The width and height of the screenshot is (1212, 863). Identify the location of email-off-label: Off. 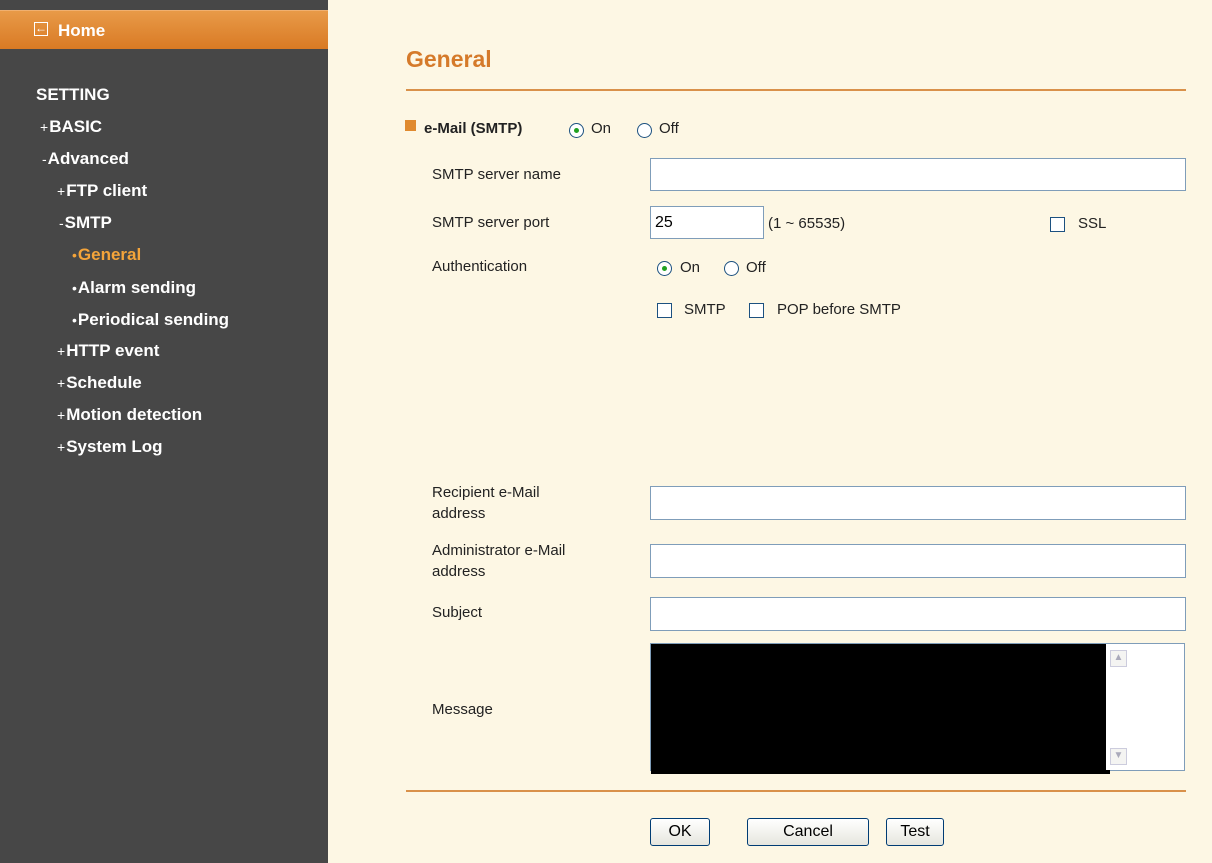
(669, 128).